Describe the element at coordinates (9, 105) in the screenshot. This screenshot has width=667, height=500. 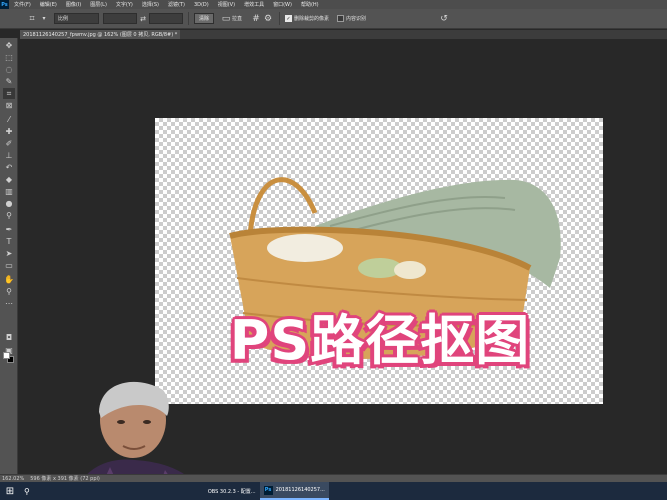
I see `frame-icon: ⊠` at that location.